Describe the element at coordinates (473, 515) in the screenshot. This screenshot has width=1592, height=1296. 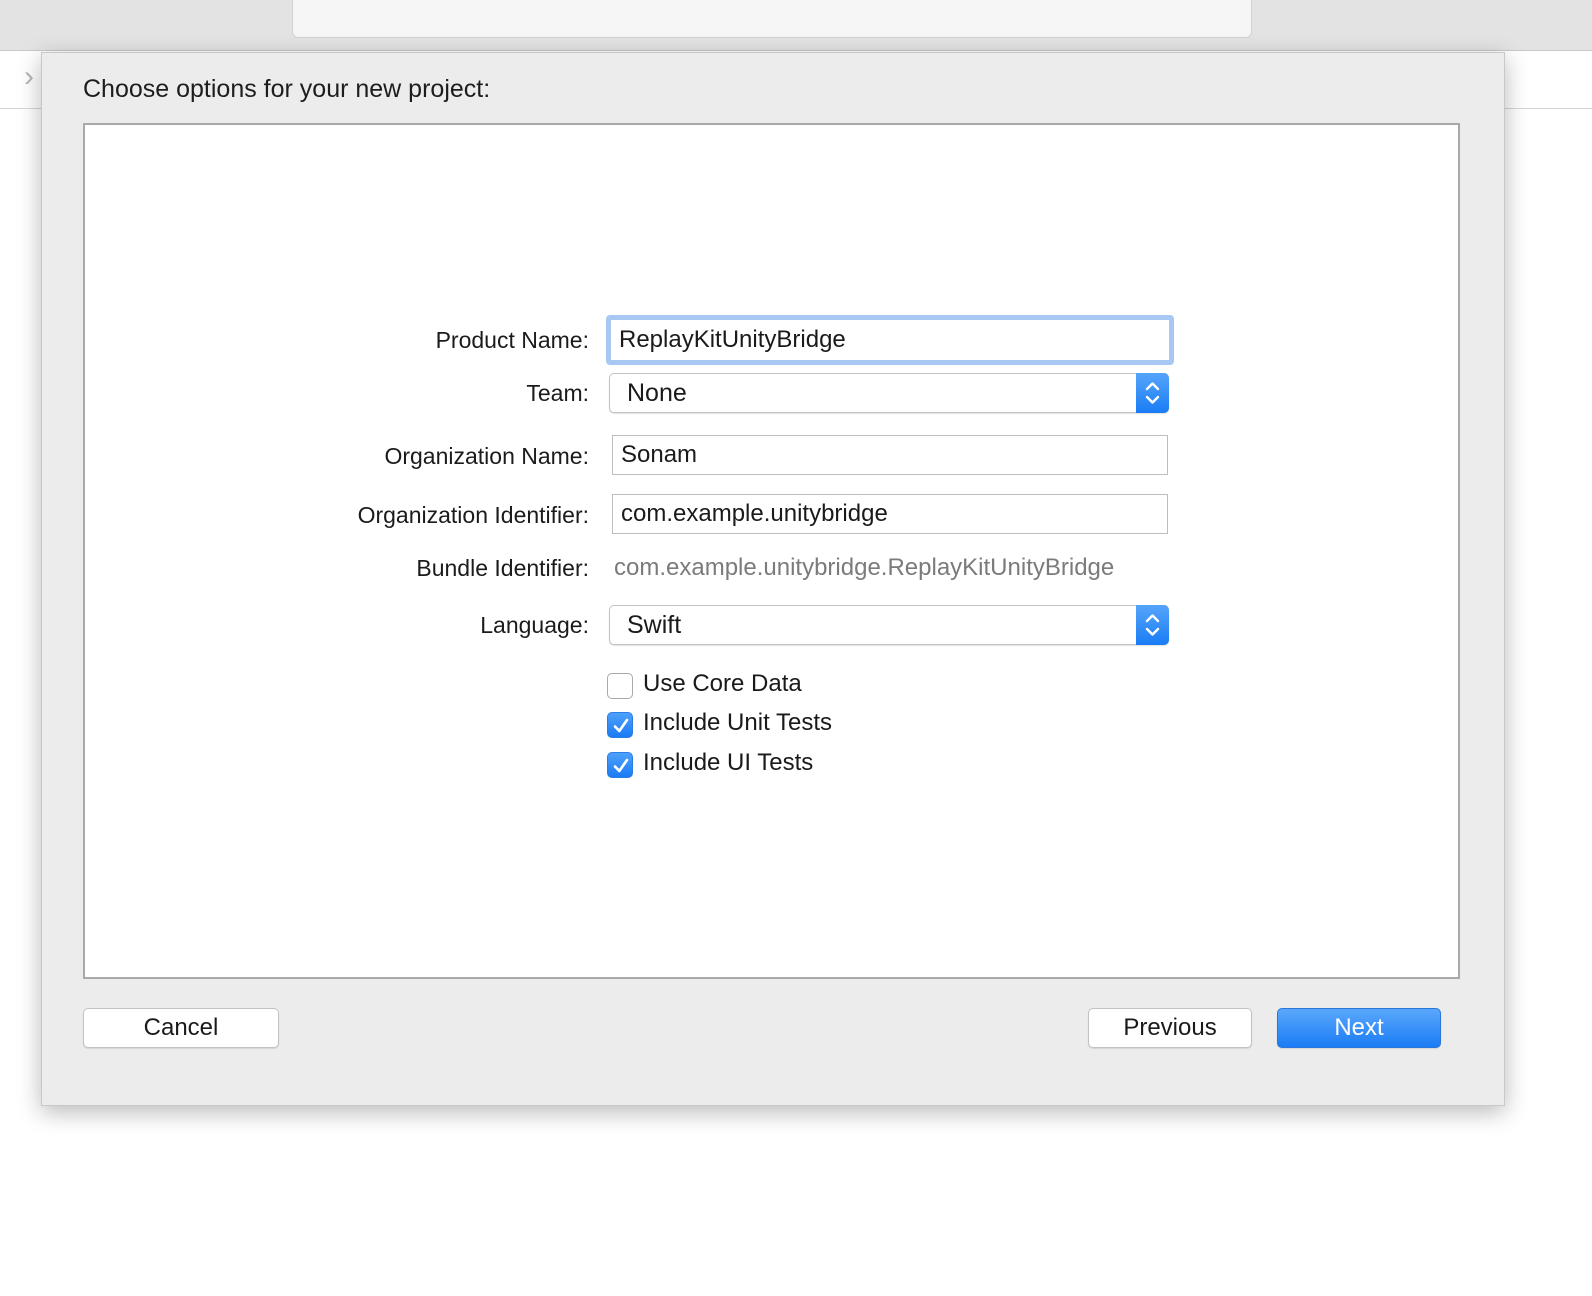
I see `organization-identifier-label: Organization Identifier:` at that location.